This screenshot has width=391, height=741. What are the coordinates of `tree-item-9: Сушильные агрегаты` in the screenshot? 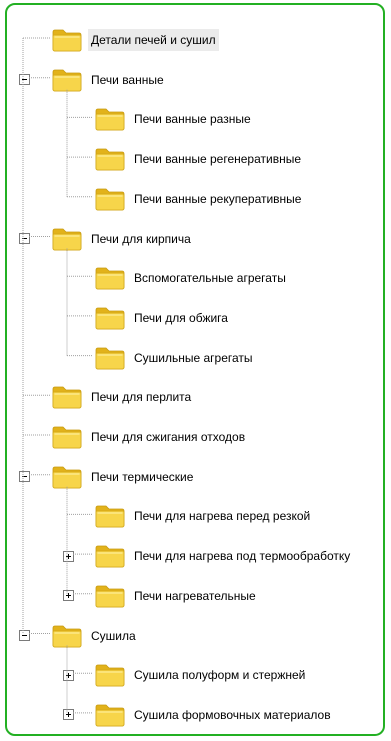 It's located at (175, 358).